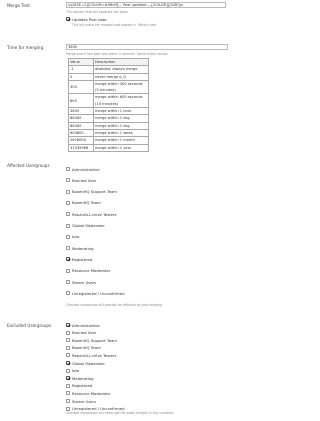  What do you see at coordinates (81, 147) in the screenshot?
I see `table-cell-value: 31535968` at bounding box center [81, 147].